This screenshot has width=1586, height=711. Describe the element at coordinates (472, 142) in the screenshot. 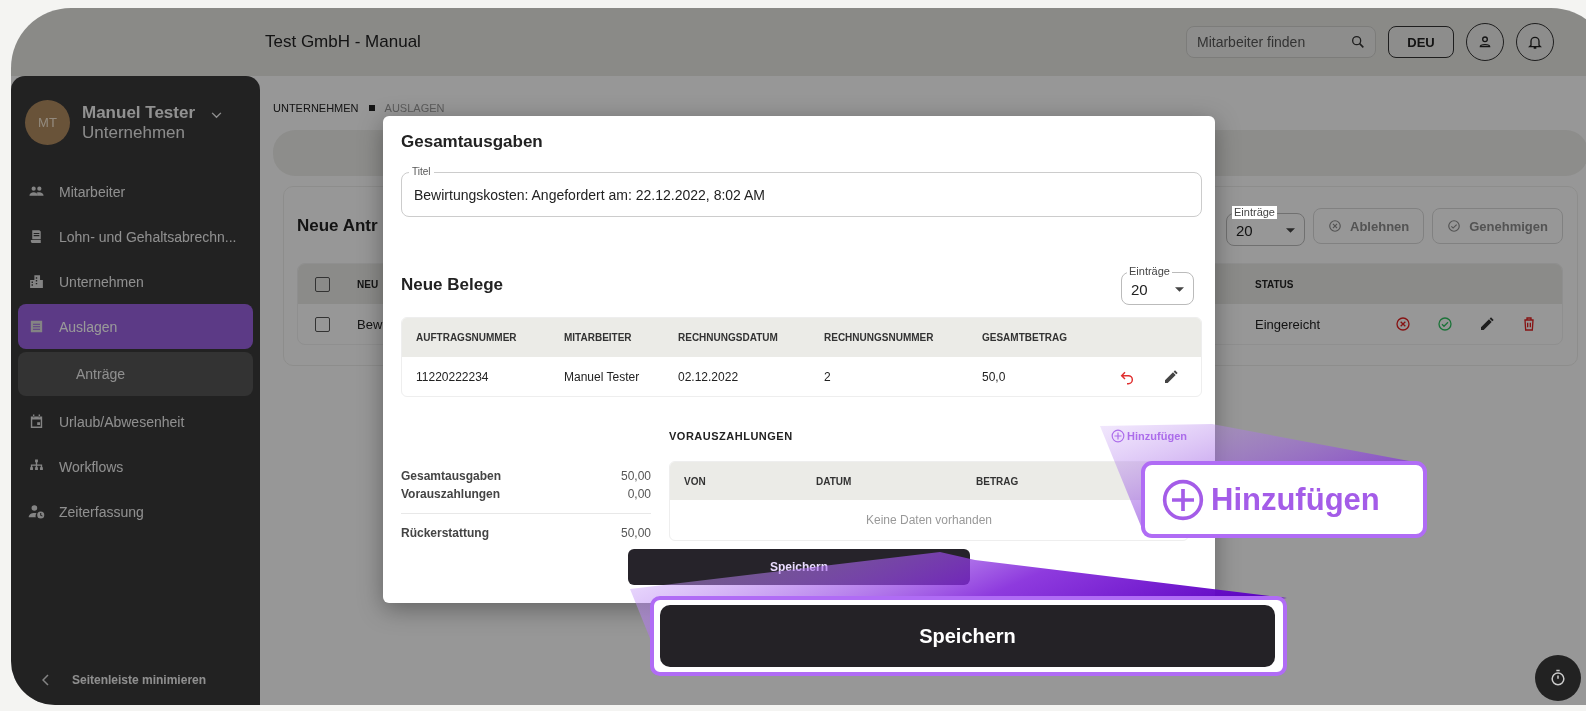

I see `dialog-title: Gesamtausgaben` at that location.